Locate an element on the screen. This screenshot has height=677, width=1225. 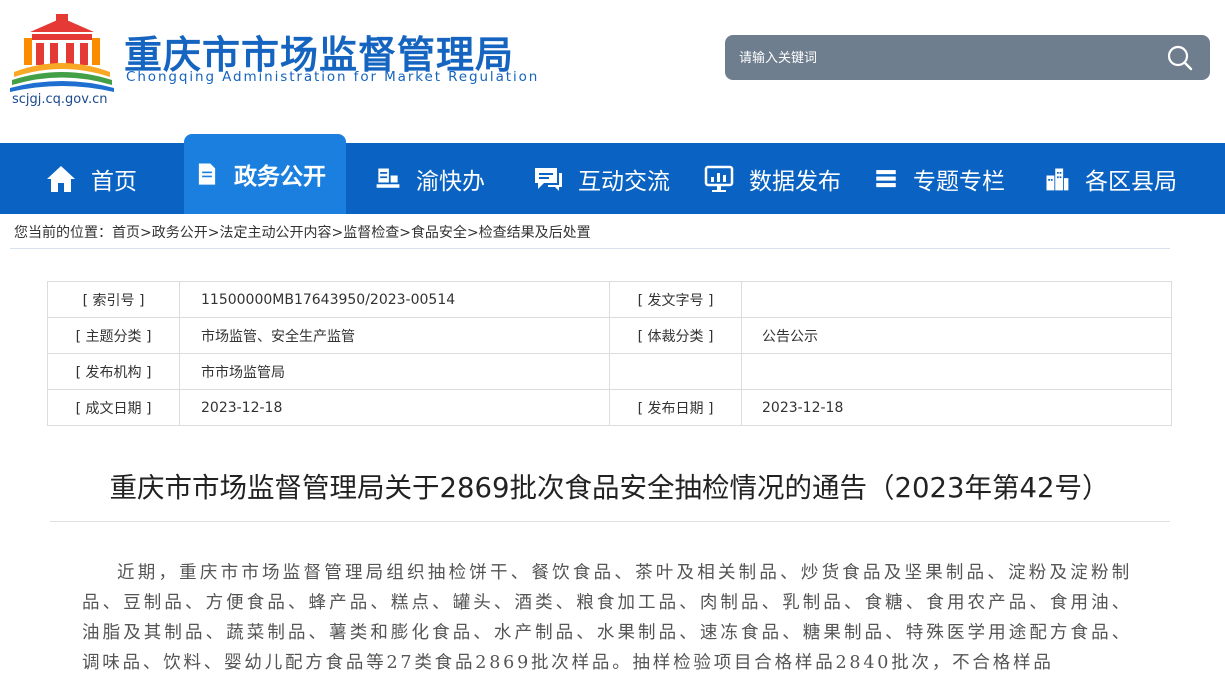
search-box is located at coordinates (967, 57).